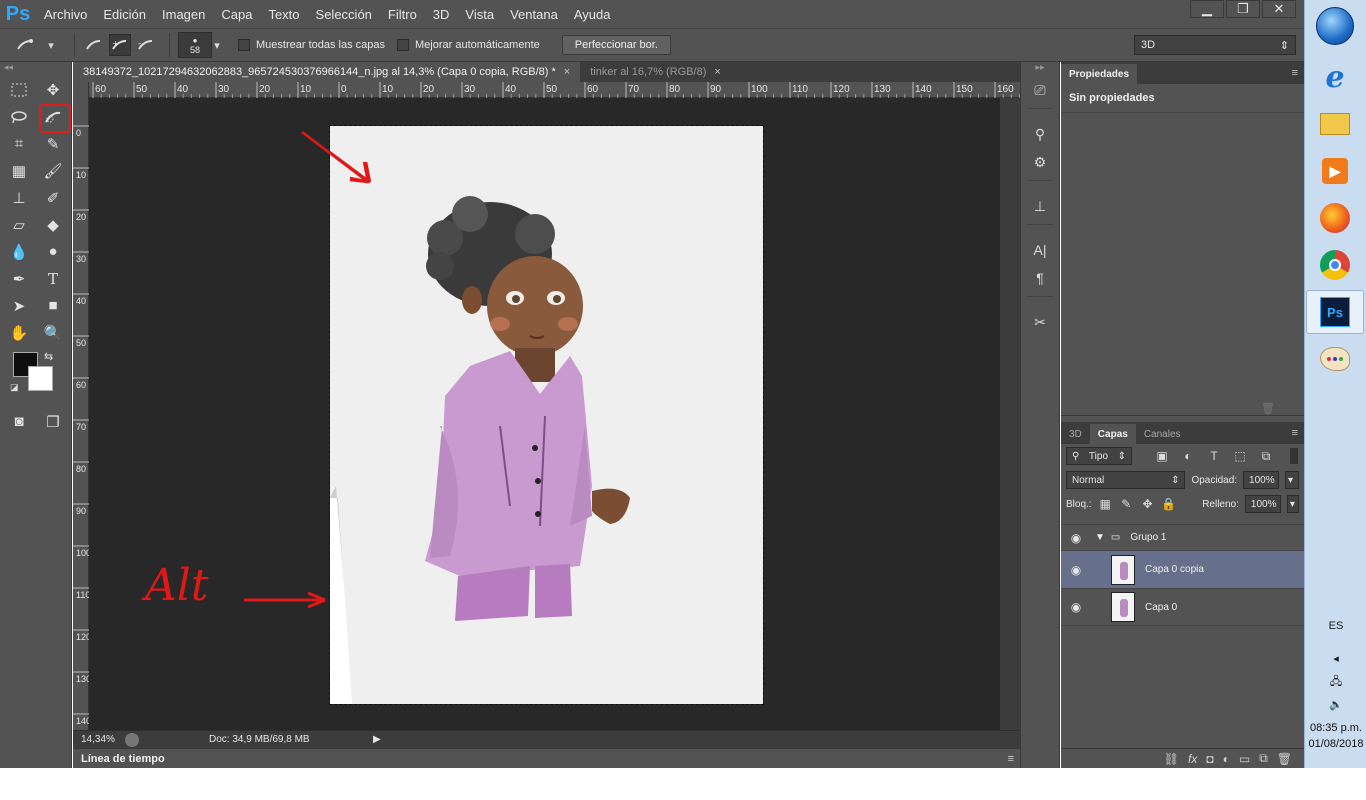 The image size is (1366, 800). What do you see at coordinates (344, 14) in the screenshot?
I see `menu-seleccion: Selección` at bounding box center [344, 14].